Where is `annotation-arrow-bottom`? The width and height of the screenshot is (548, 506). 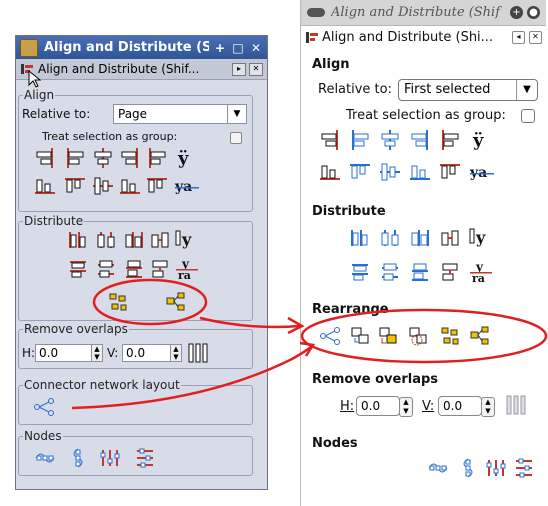
annotation-arrow-bottom is located at coordinates (192, 377).